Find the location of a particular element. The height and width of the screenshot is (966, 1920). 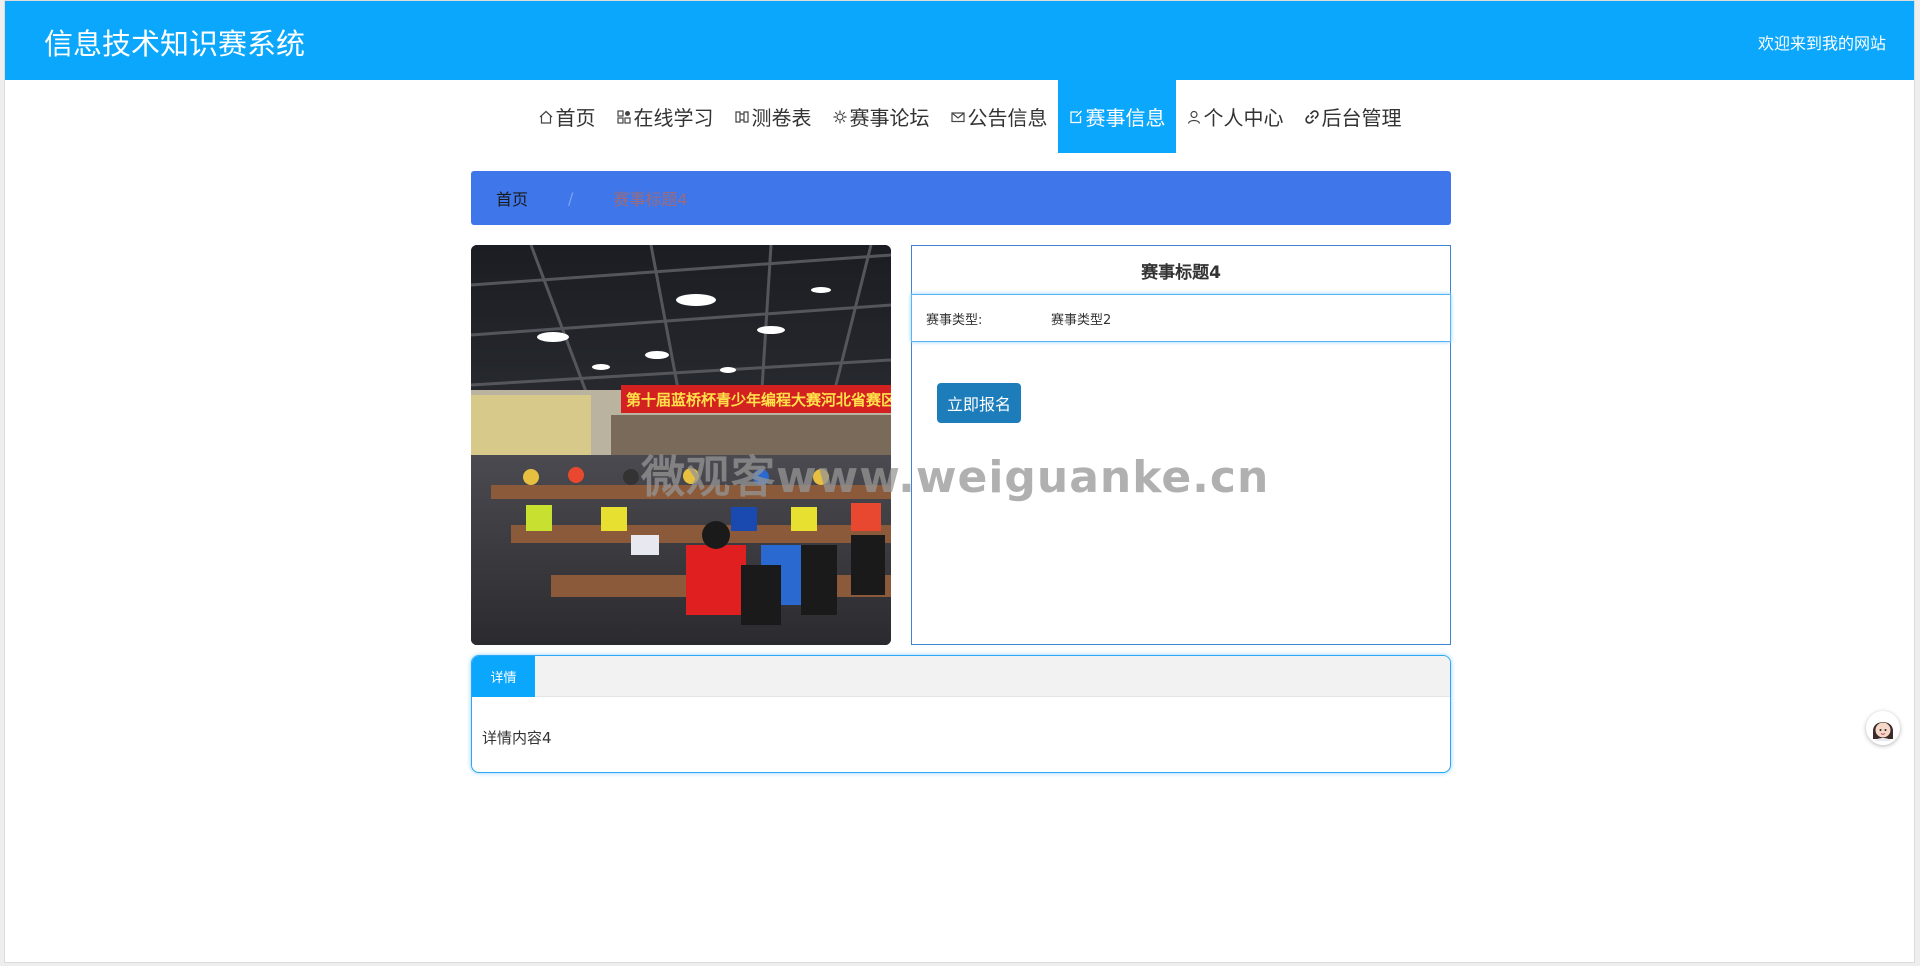

main-nav: 首页 在线学习 测卷表 赛事论坛 公告信息 赛事信息 个人中心 后台管理 is located at coordinates (959, 116).